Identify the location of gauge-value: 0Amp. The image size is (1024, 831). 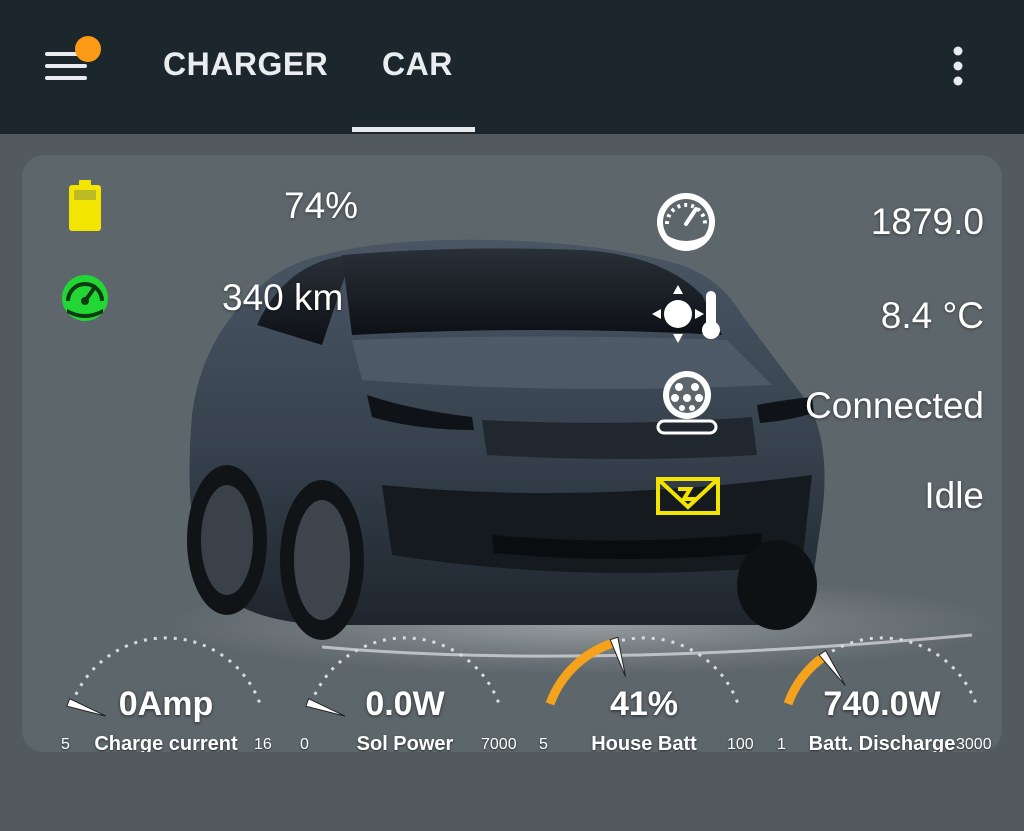
(166, 704).